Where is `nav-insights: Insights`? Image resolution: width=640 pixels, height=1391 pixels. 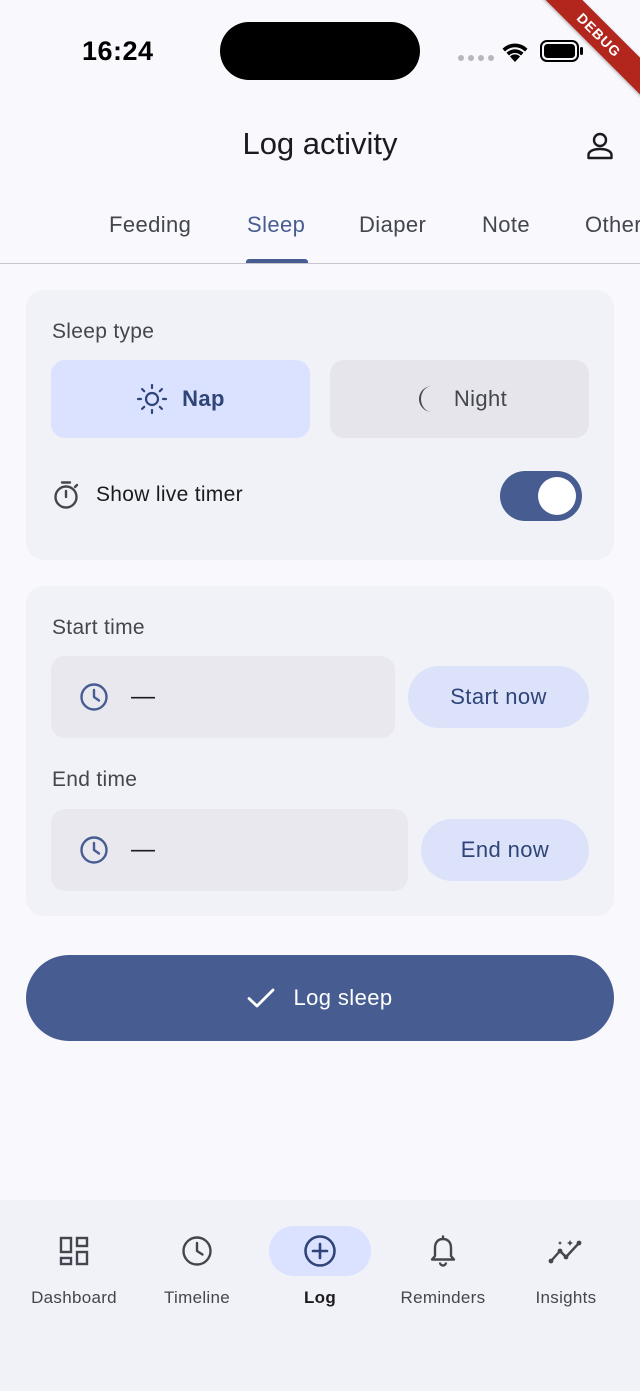 nav-insights: Insights is located at coordinates (566, 1267).